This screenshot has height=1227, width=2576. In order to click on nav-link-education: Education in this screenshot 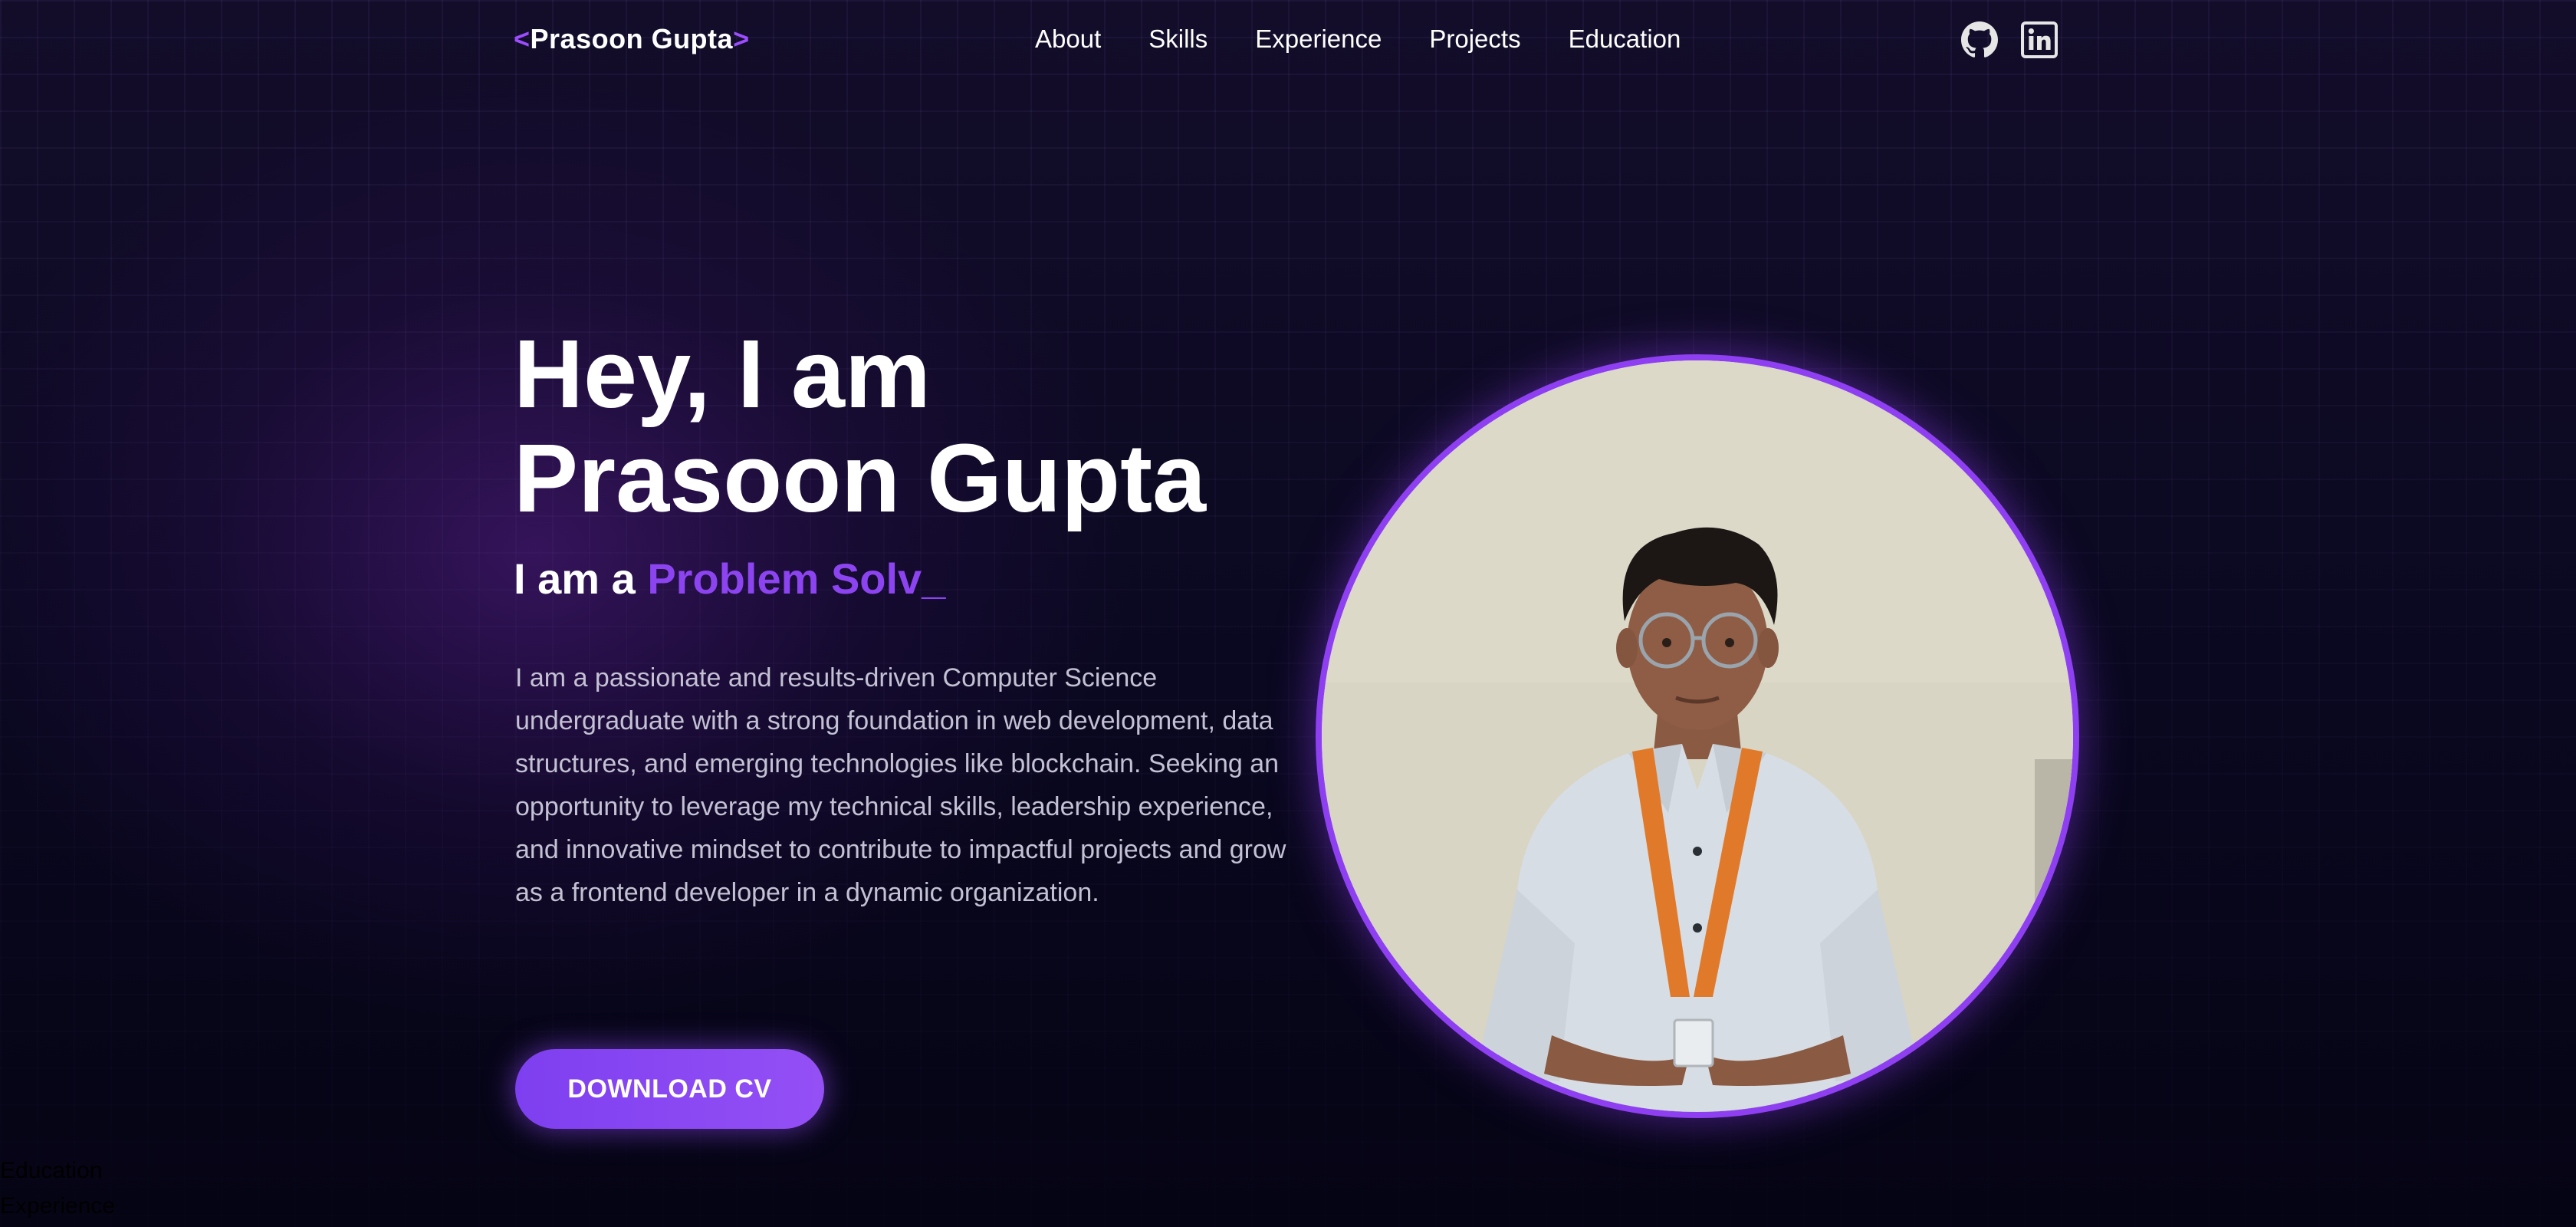, I will do `click(1625, 39)`.